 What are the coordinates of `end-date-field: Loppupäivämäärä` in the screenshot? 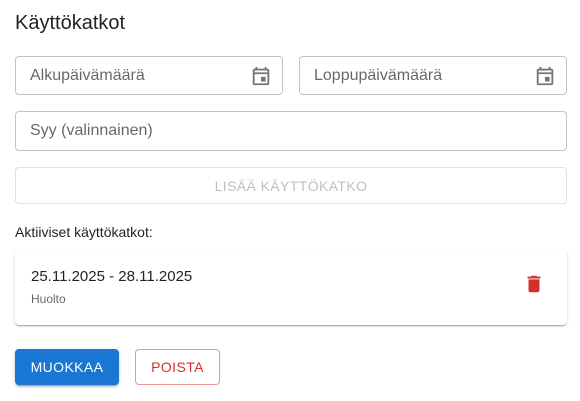 It's located at (433, 75).